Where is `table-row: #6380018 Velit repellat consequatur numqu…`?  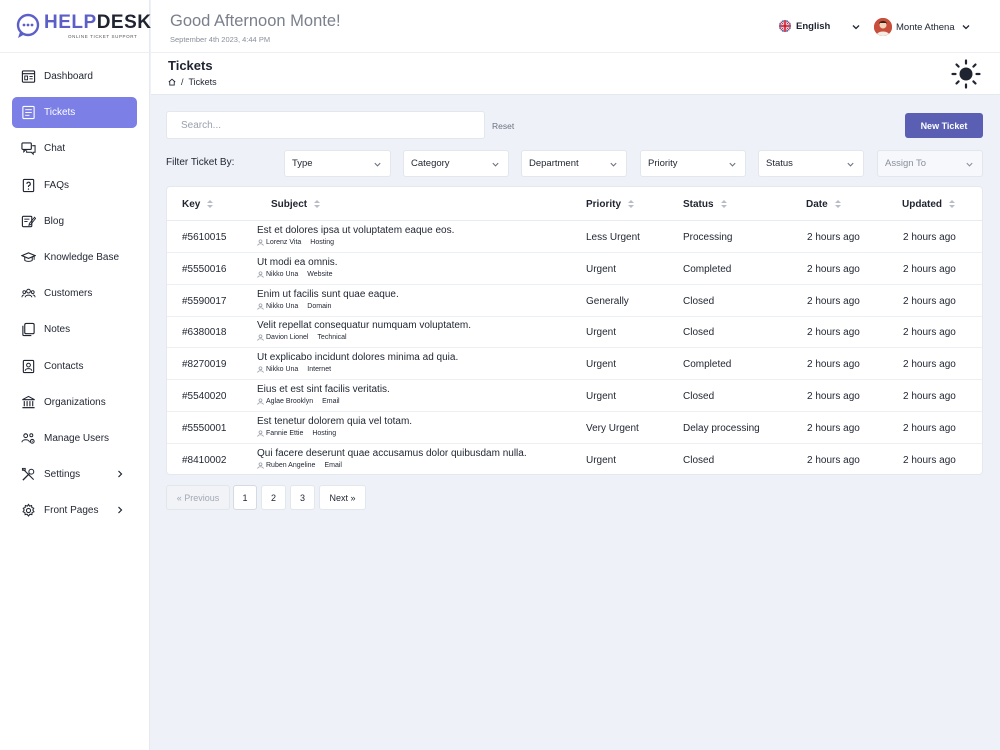
table-row: #6380018 Velit repellat consequatur numqu… is located at coordinates (574, 332).